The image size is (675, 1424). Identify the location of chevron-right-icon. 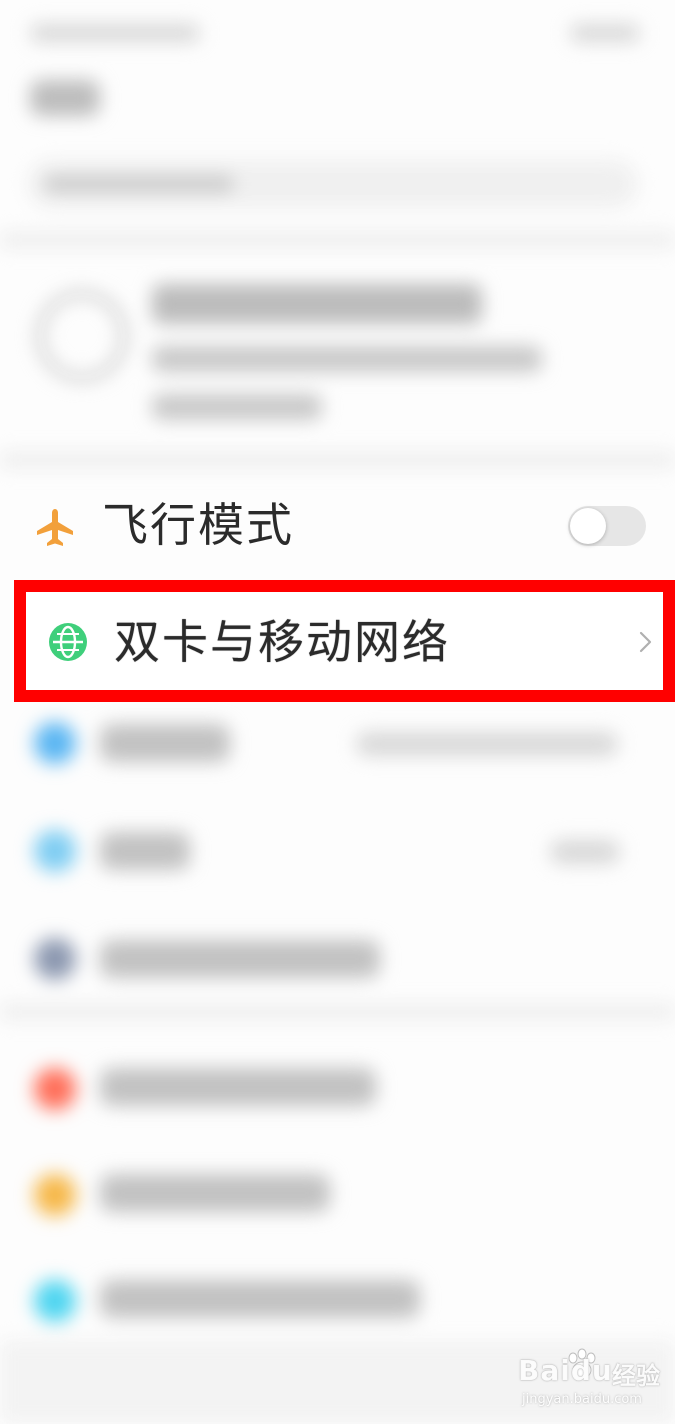
(645, 642).